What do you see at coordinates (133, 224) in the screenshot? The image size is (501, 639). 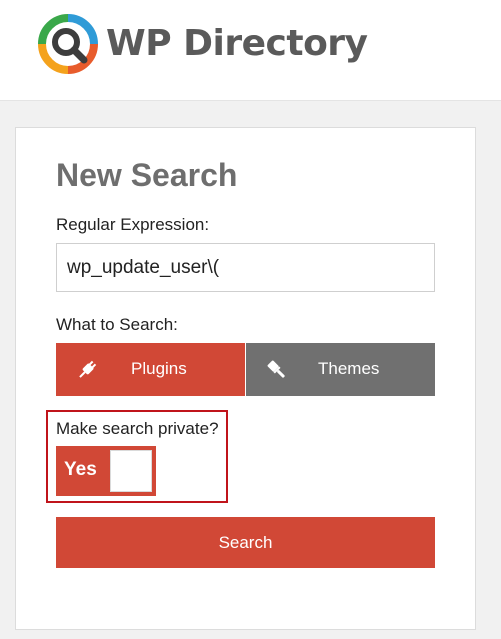 I see `regex-label: Regular Expression:` at bounding box center [133, 224].